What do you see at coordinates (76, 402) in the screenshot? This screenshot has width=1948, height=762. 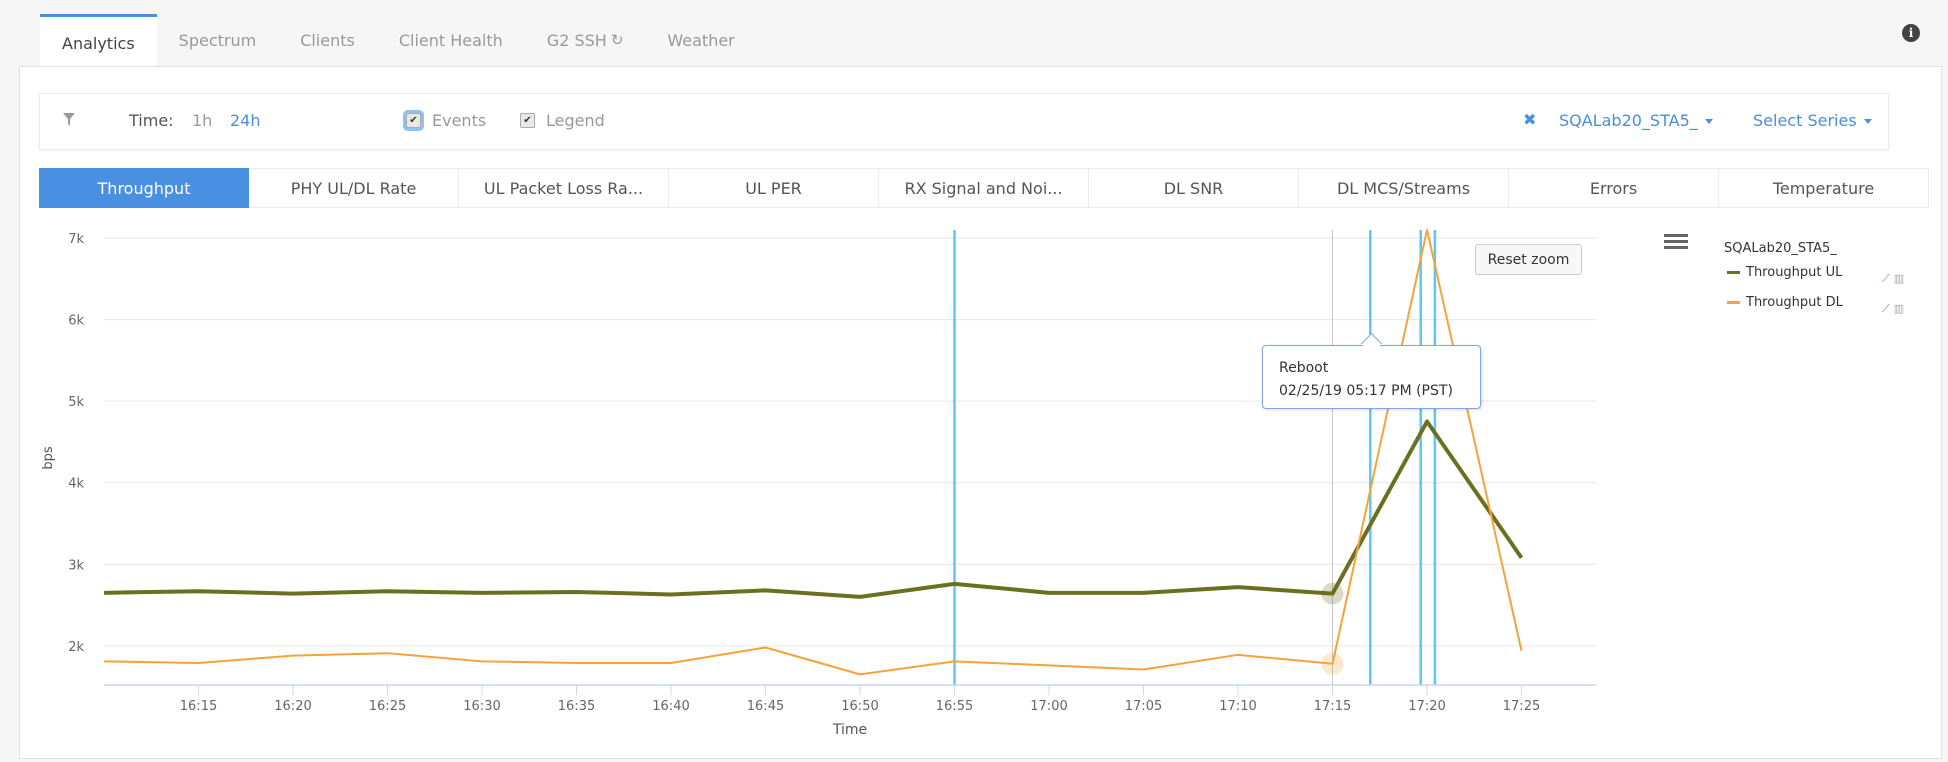 I see `y-tick-label: 5k` at bounding box center [76, 402].